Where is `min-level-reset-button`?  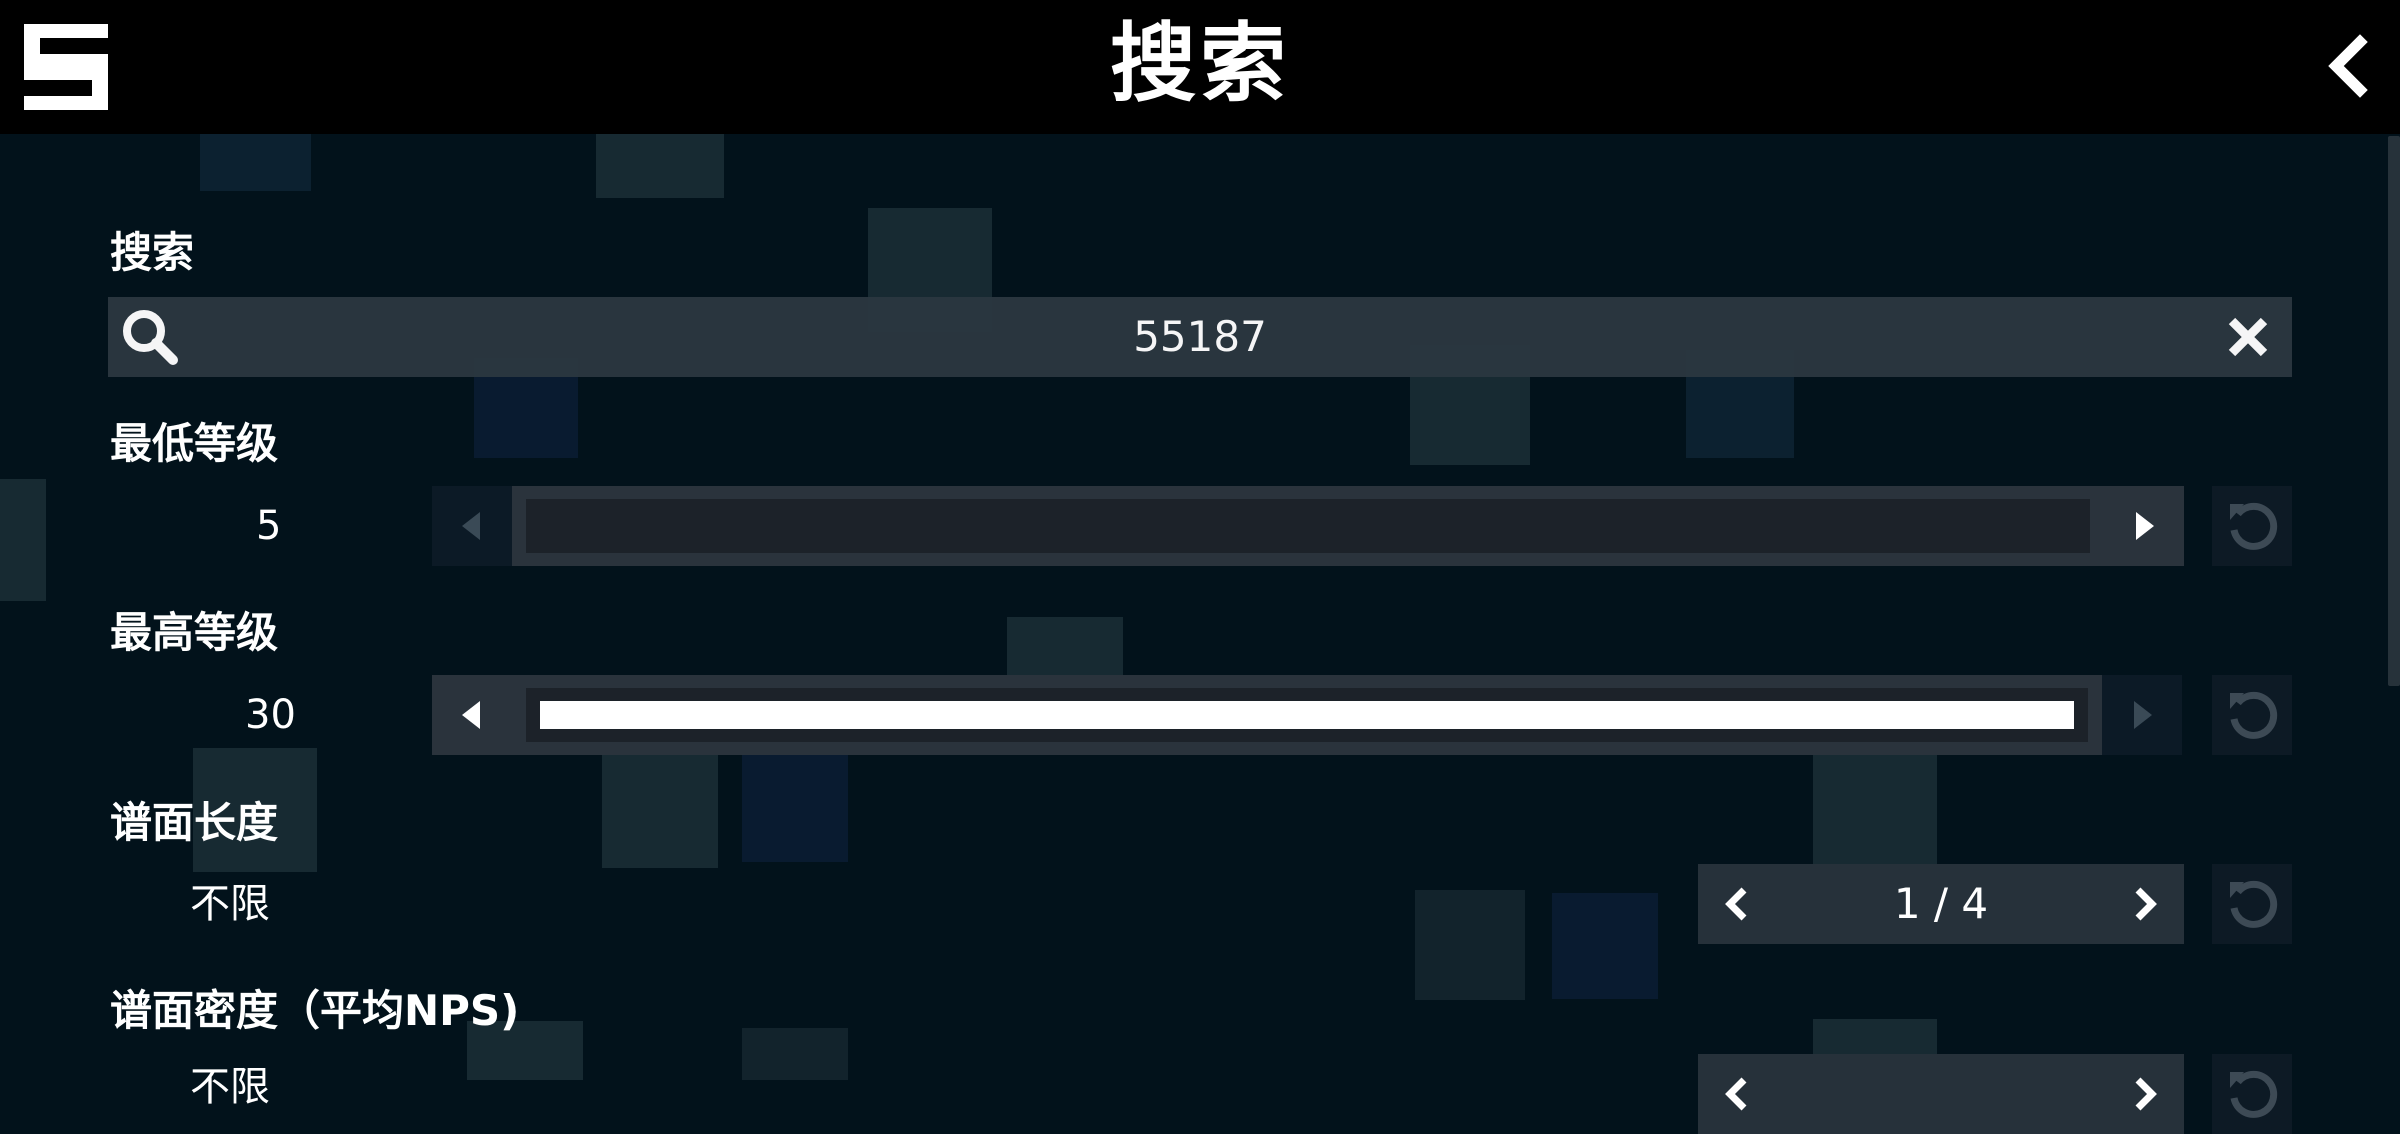 min-level-reset-button is located at coordinates (2252, 526).